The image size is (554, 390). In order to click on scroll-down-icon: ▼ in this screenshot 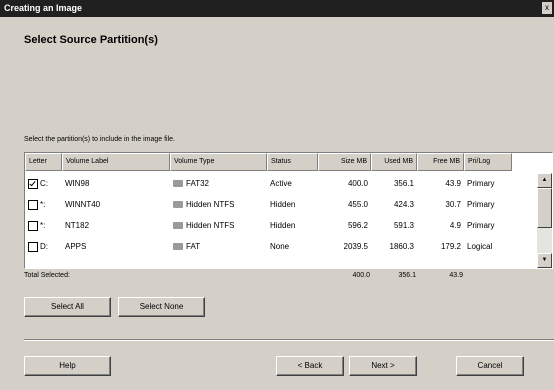, I will do `click(544, 260)`.